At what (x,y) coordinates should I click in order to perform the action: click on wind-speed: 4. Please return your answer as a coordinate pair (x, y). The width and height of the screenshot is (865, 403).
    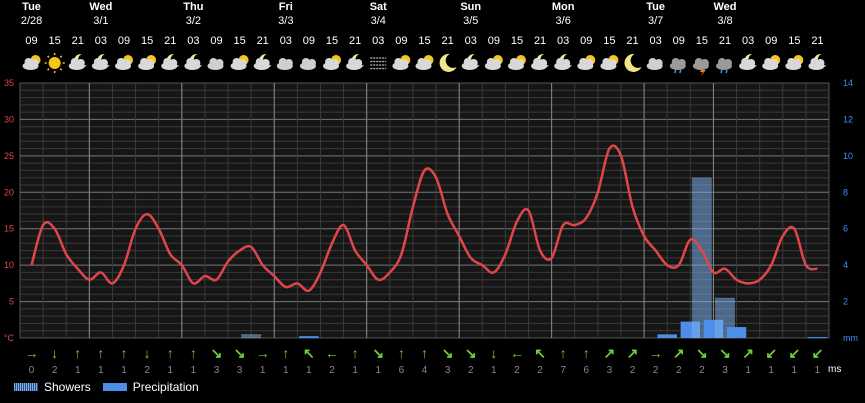
    Looking at the image, I should click on (425, 370).